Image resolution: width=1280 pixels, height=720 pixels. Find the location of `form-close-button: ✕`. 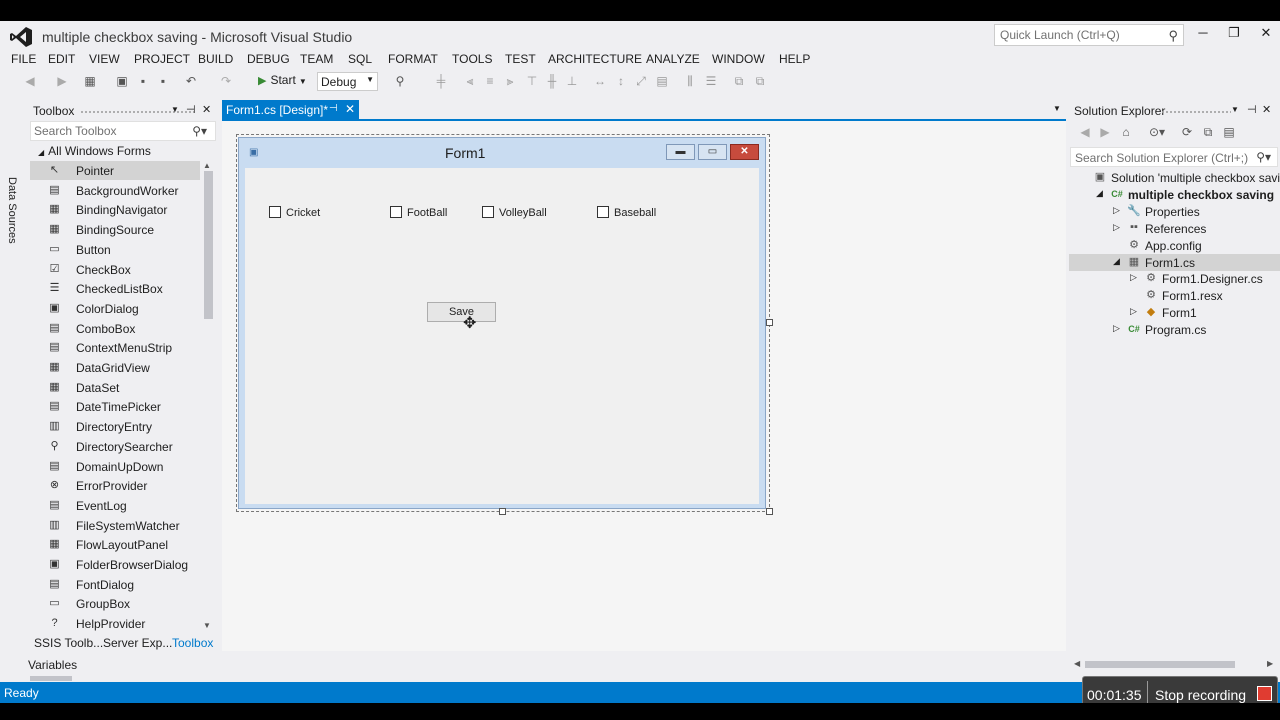

form-close-button: ✕ is located at coordinates (744, 152).